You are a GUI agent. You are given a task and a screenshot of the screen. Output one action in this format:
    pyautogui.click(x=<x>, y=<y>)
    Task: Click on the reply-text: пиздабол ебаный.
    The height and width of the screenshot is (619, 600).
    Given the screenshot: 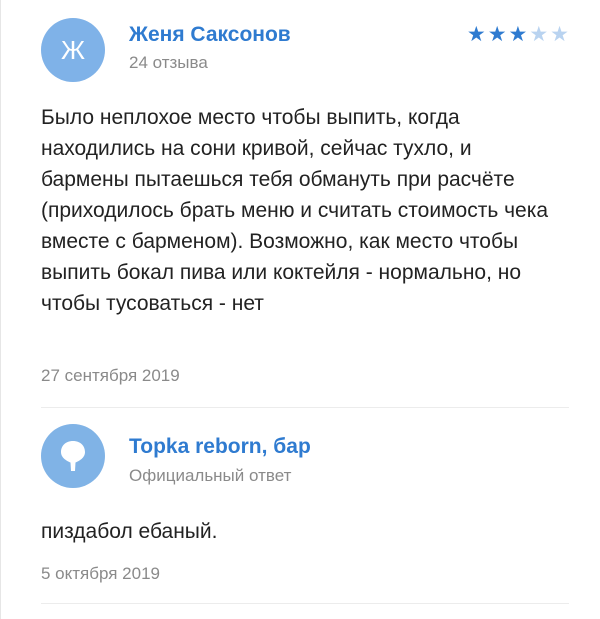 What is the action you would take?
    pyautogui.click(x=129, y=531)
    